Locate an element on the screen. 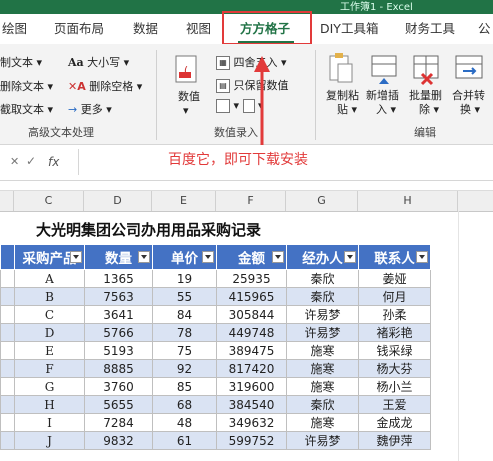 Image resolution: width=493 pixels, height=461 pixels. numeric-extra-button: ▾ ▾ is located at coordinates (240, 106).